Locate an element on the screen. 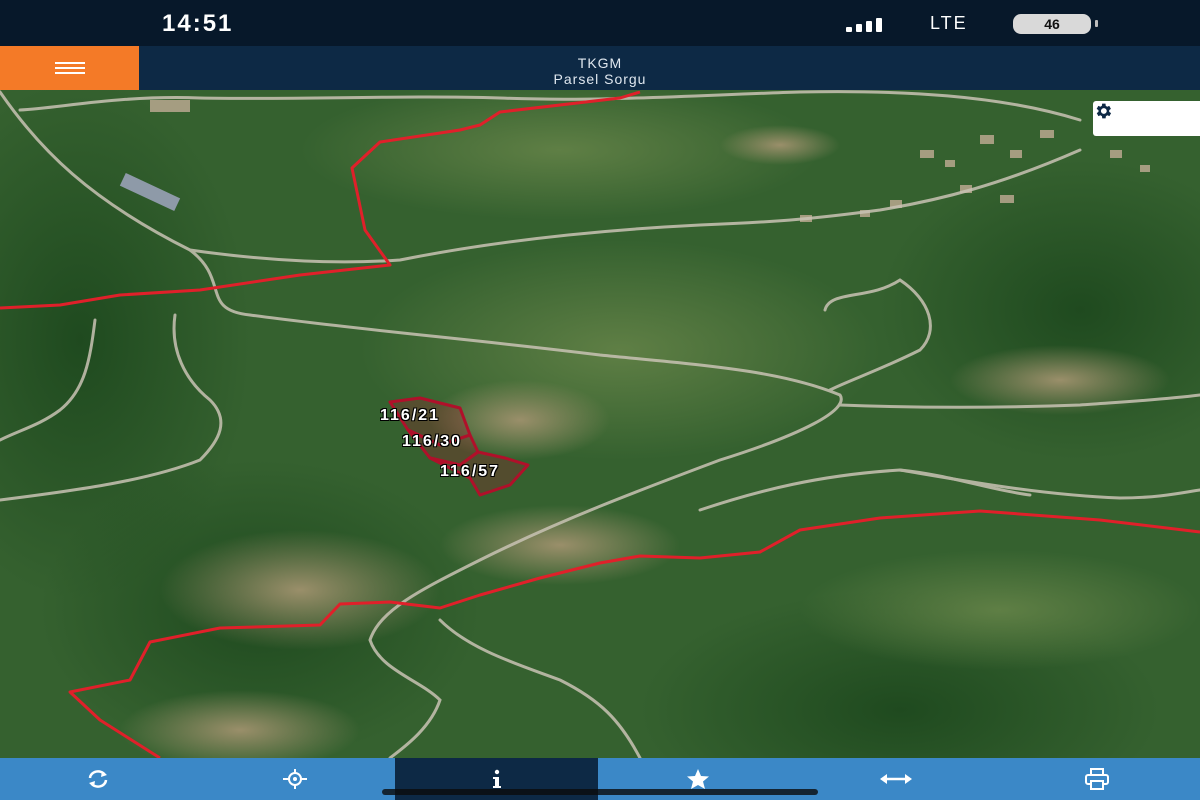 The height and width of the screenshot is (800, 1200). locate-button is located at coordinates (295, 779).